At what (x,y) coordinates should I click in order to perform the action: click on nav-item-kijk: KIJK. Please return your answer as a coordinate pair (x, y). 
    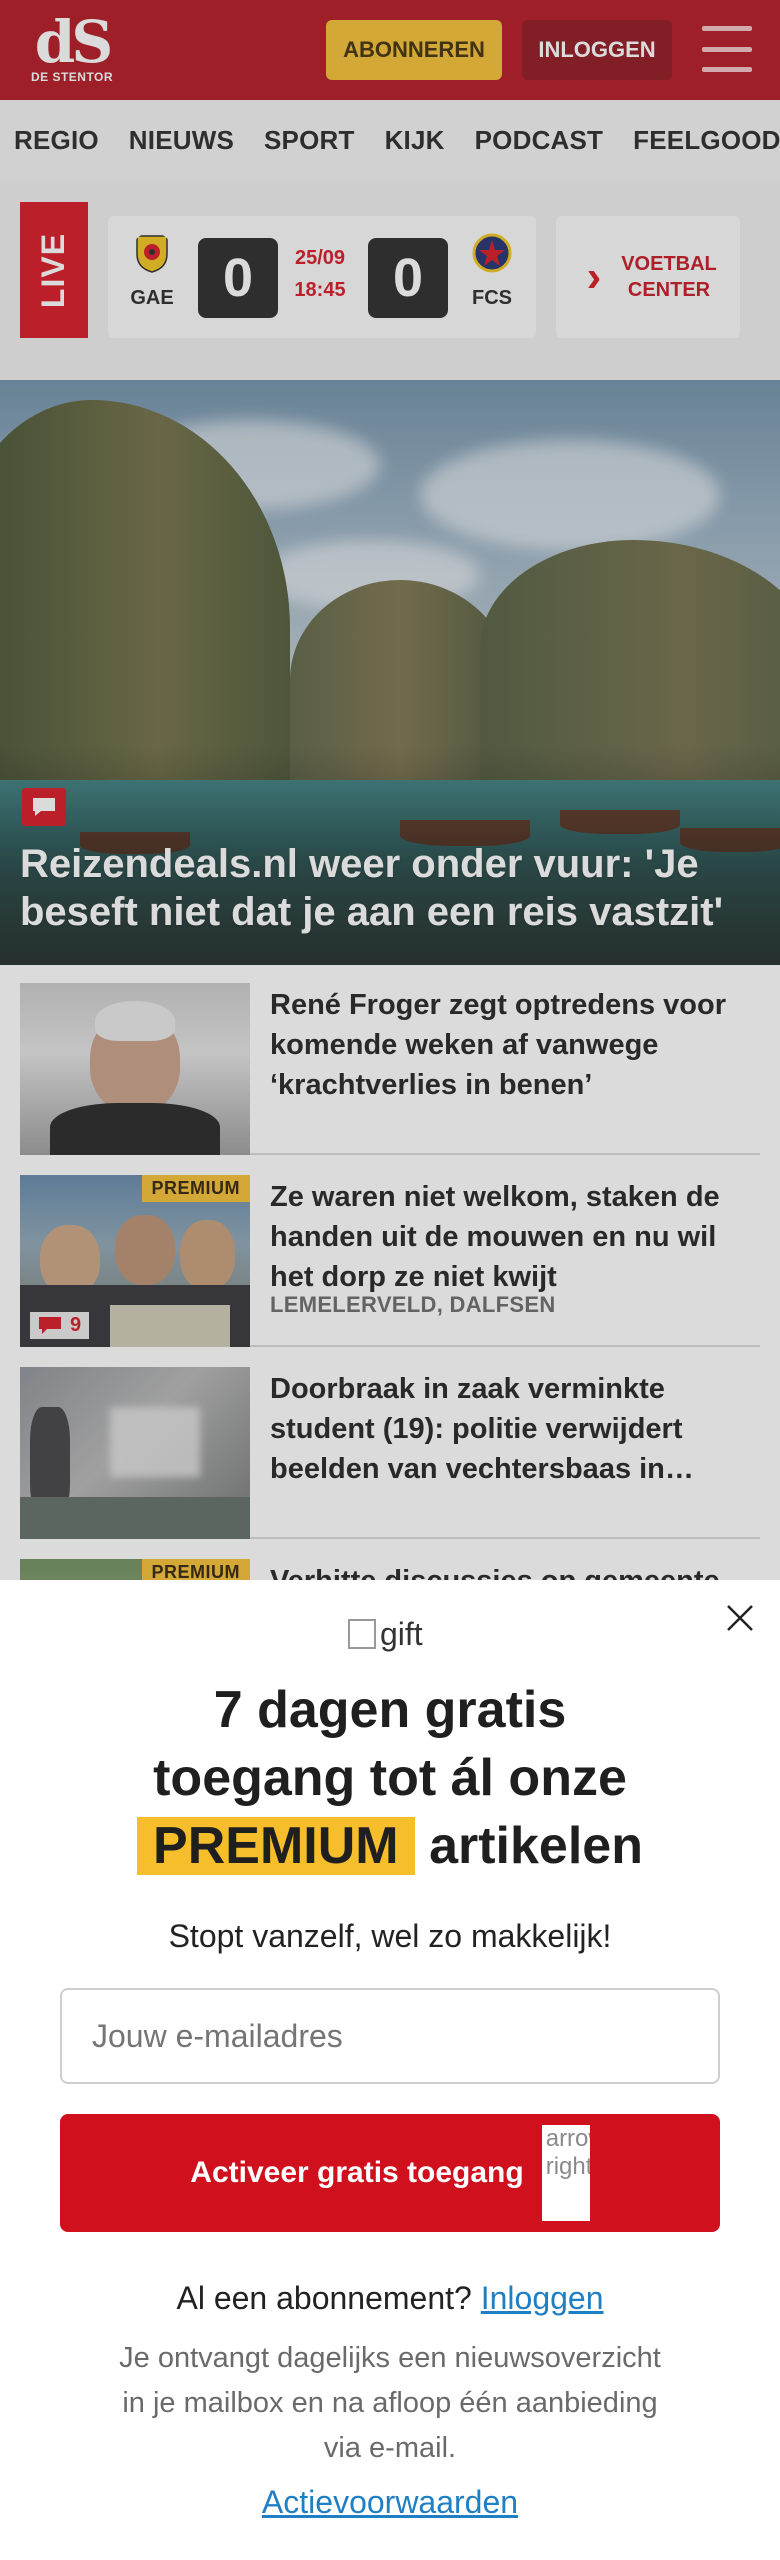
    Looking at the image, I should click on (415, 140).